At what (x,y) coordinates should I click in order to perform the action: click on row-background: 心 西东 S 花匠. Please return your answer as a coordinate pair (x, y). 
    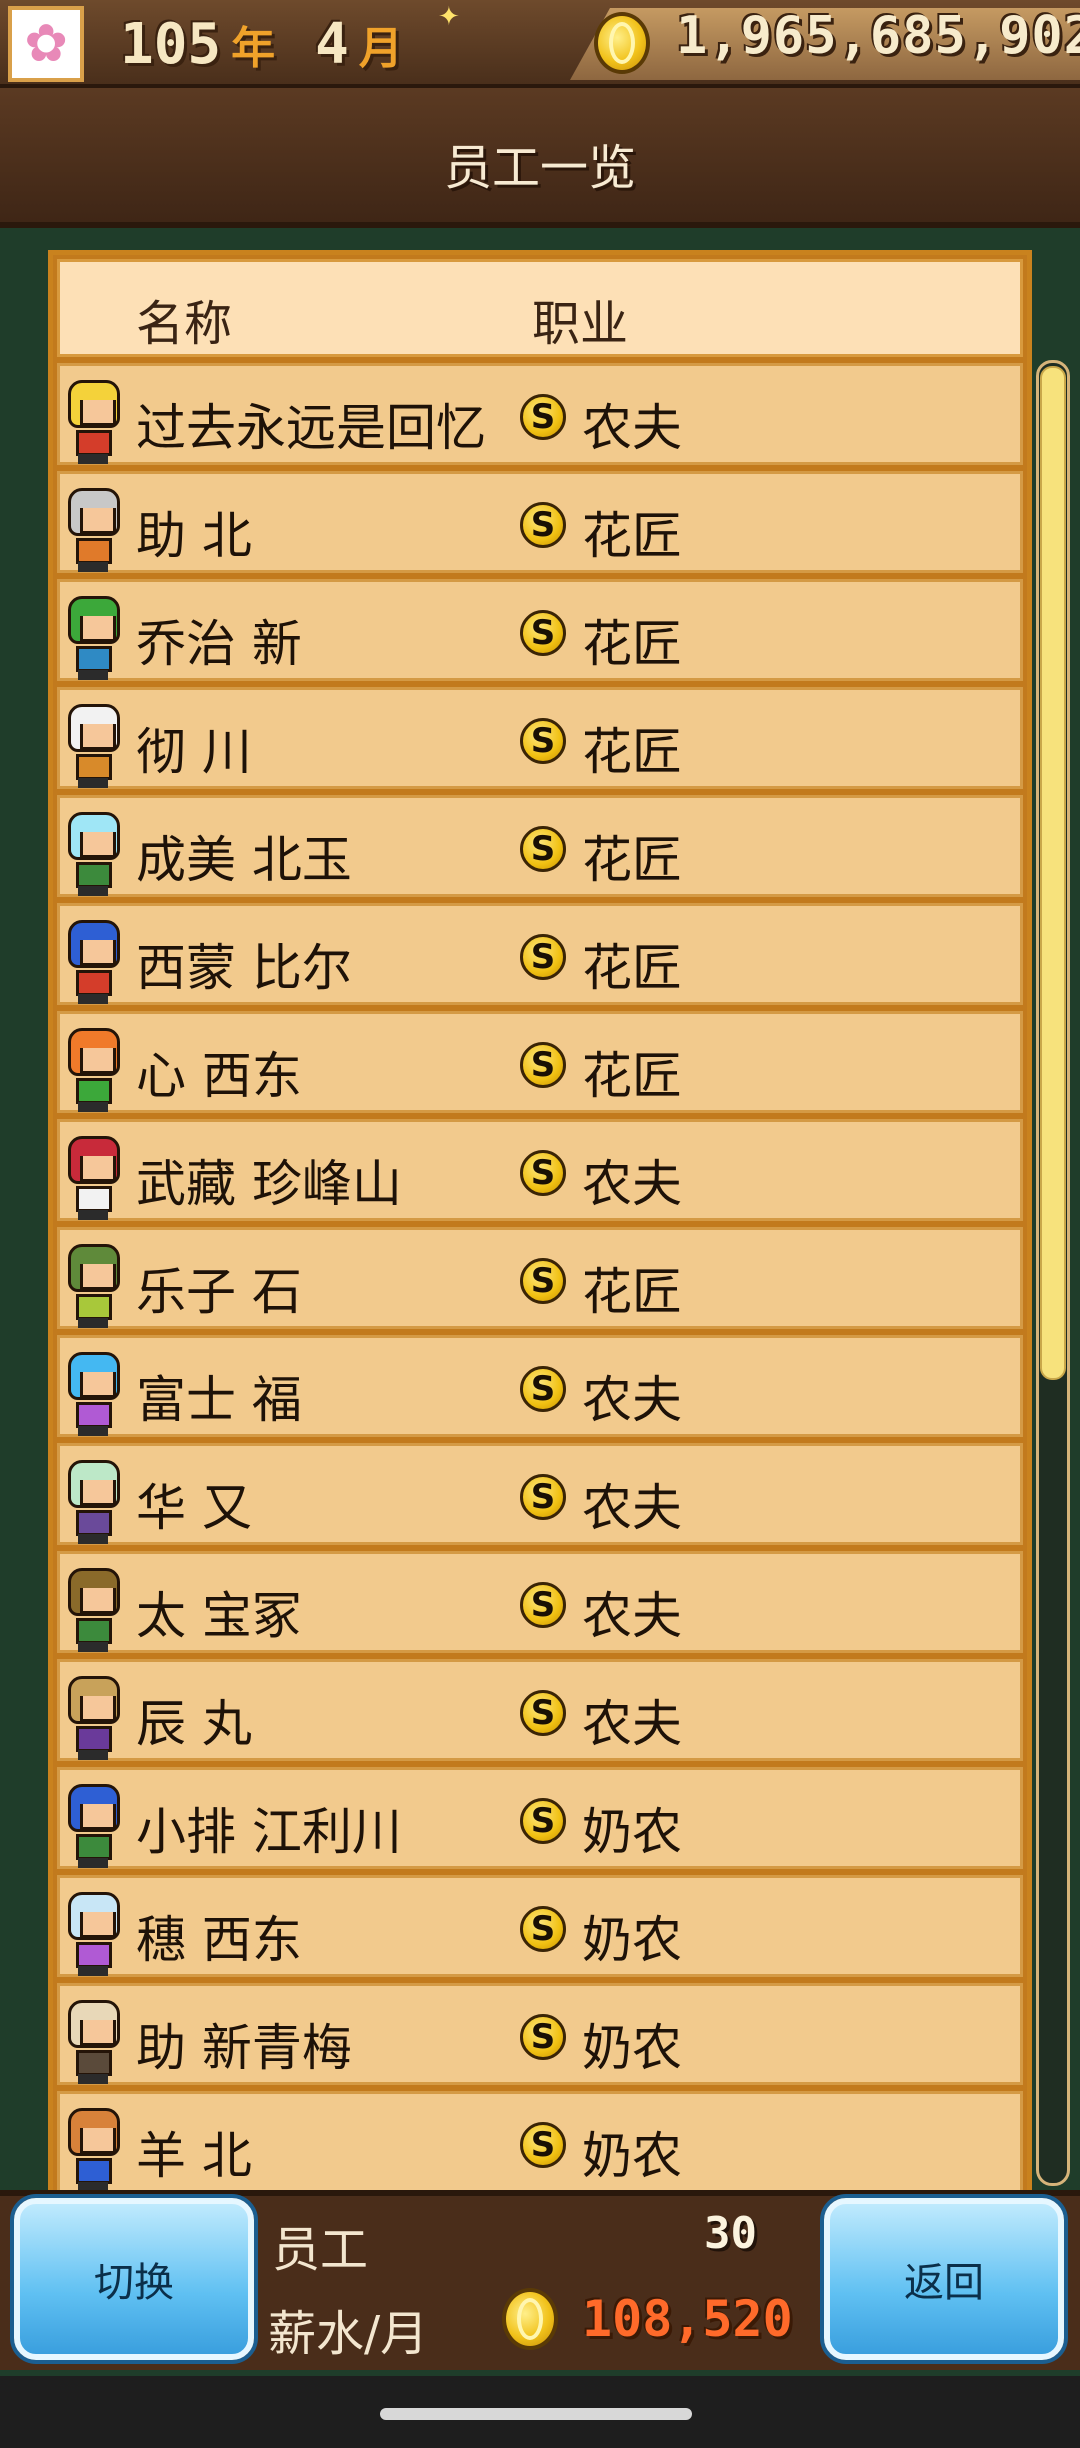
    Looking at the image, I should click on (540, 1062).